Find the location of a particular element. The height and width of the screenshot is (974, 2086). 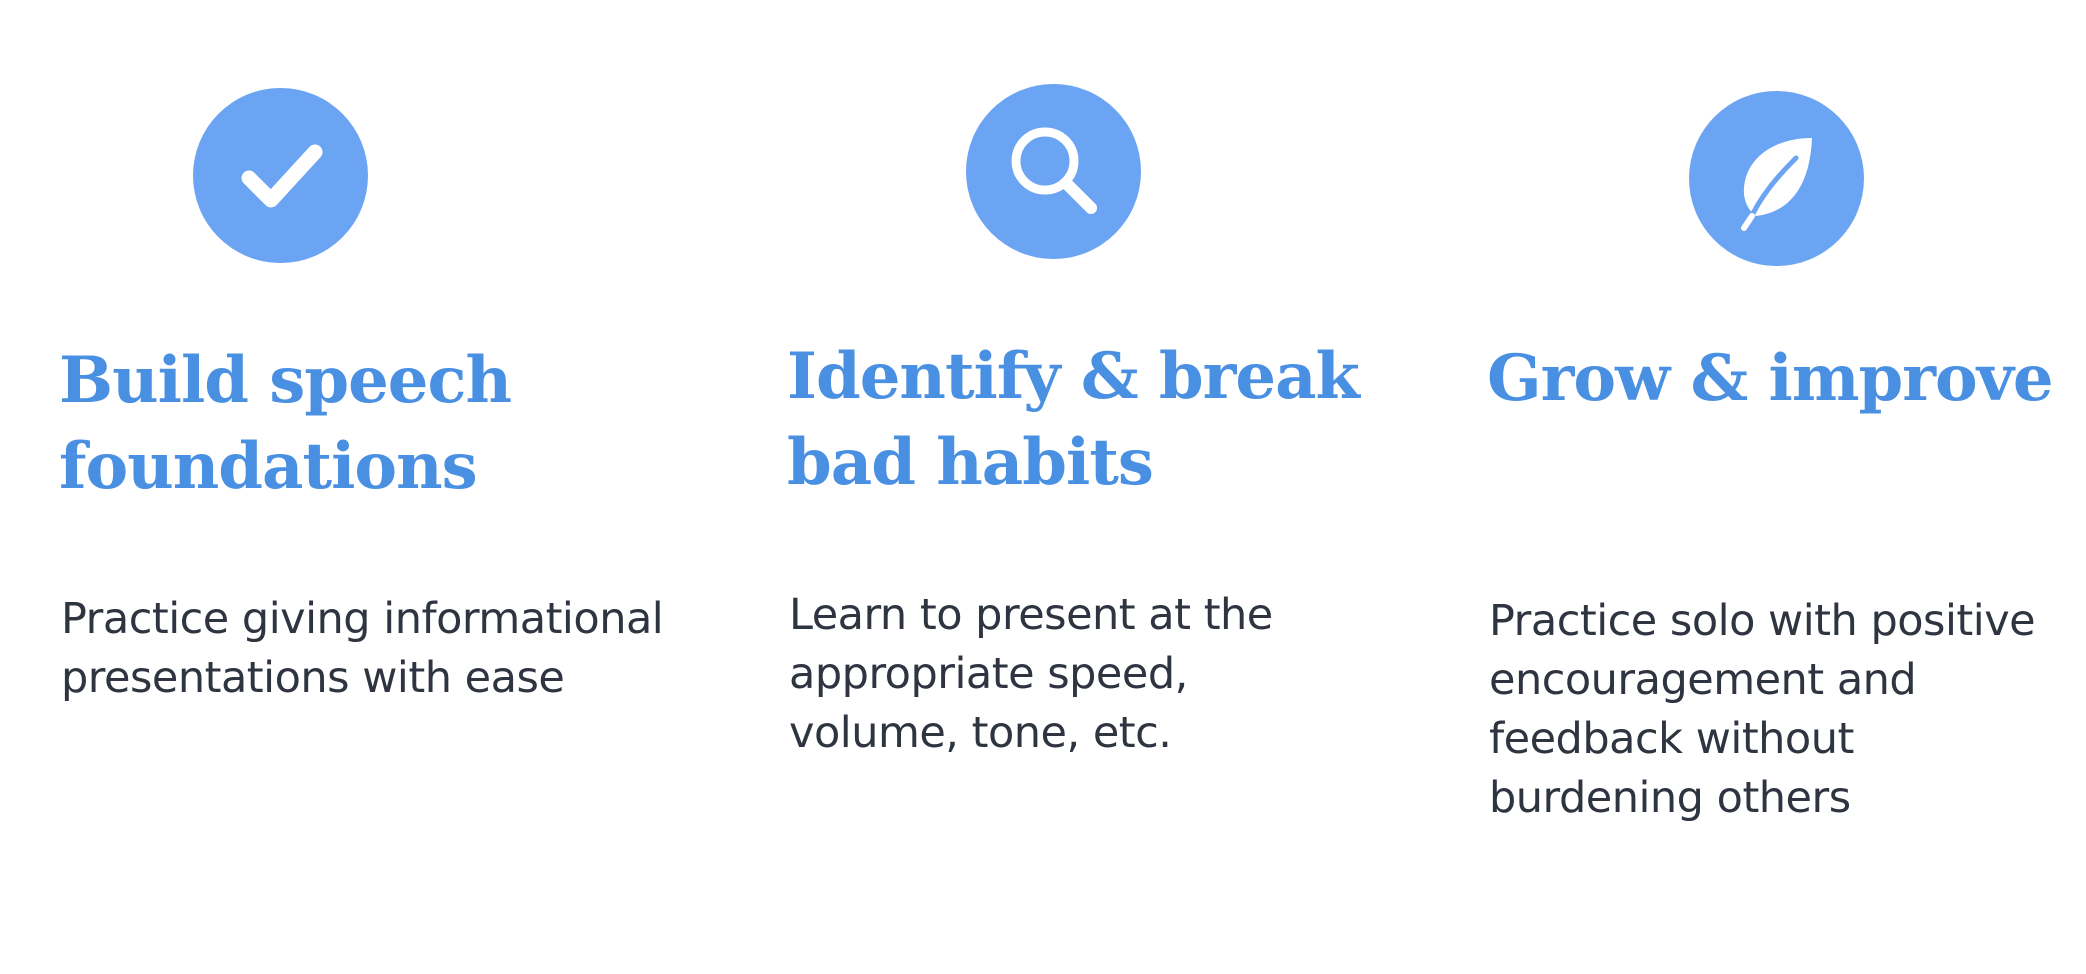

checkmark-icon is located at coordinates (281, 175).